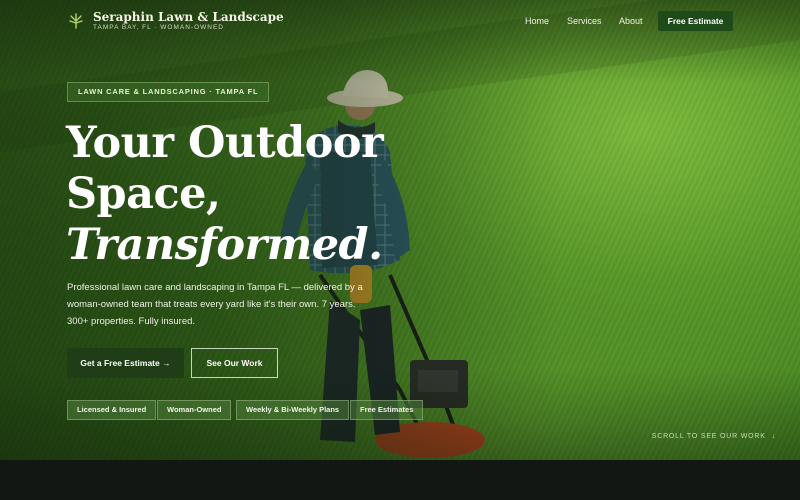 This screenshot has width=800, height=500. What do you see at coordinates (400, 480) in the screenshot?
I see `next-section-band` at bounding box center [400, 480].